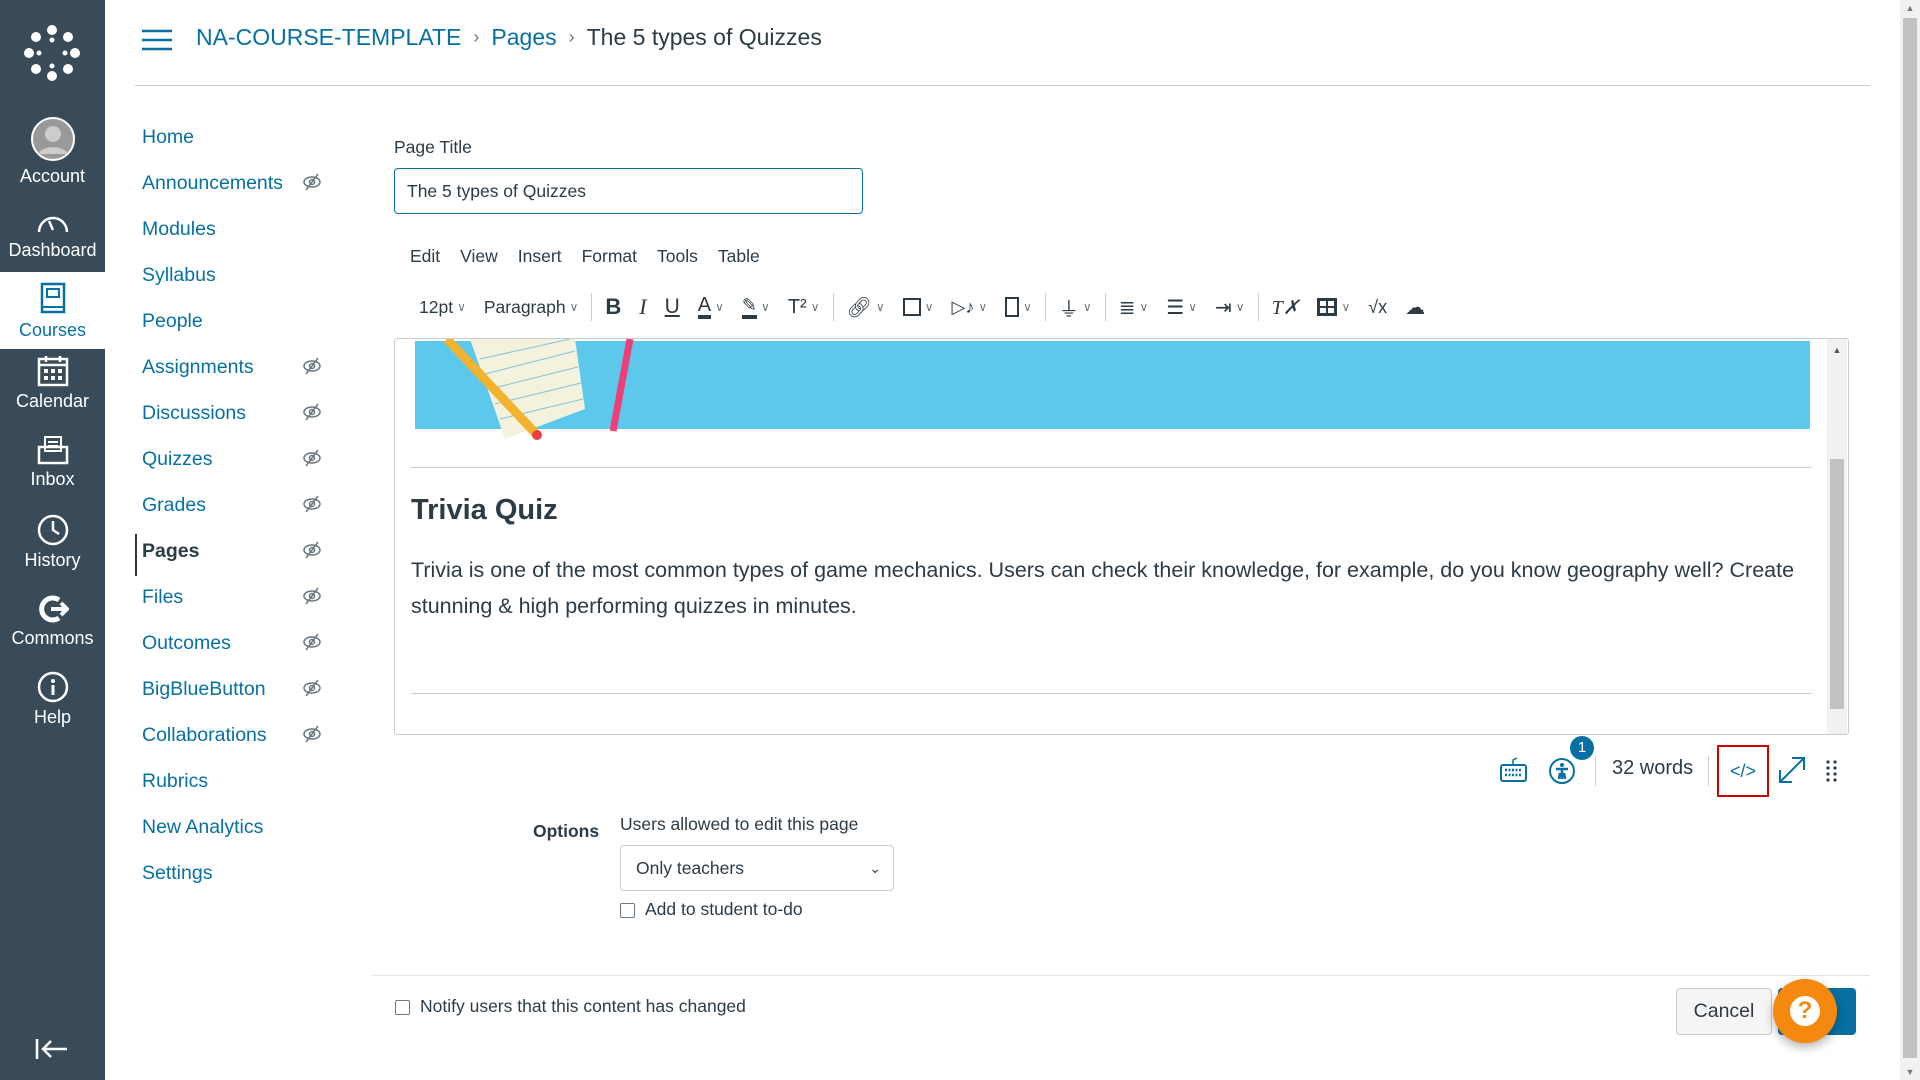 The image size is (1920, 1080). I want to click on bold-icon: B, so click(613, 306).